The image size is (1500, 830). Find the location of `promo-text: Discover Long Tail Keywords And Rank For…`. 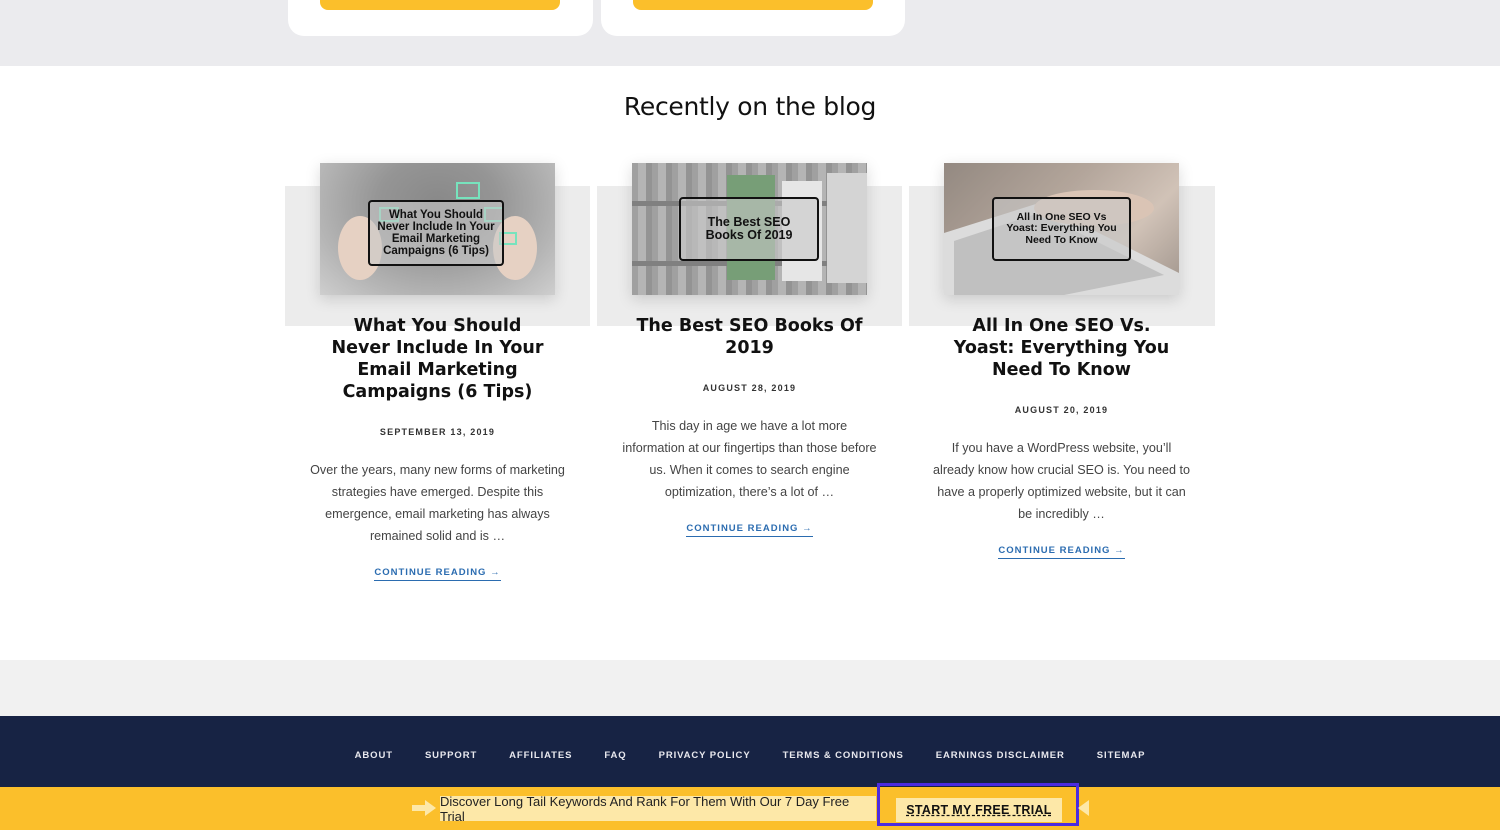

promo-text: Discover Long Tail Keywords And Rank For… is located at coordinates (658, 809).